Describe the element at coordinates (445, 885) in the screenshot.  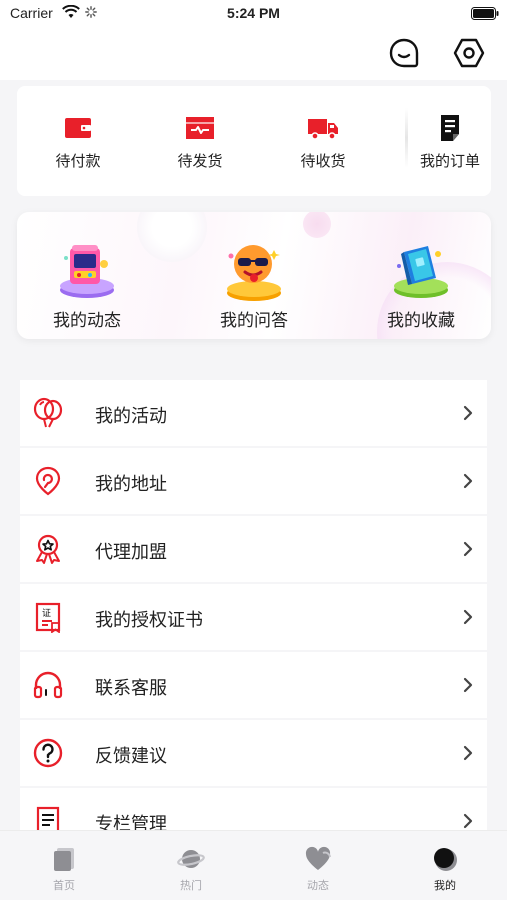
I see `tab-label: 我的` at that location.